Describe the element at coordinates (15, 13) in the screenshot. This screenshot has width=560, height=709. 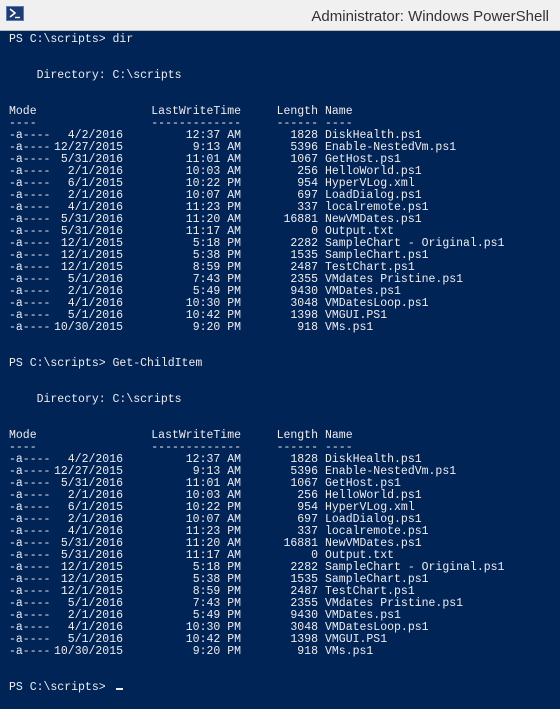
I see `powershell-icon` at that location.